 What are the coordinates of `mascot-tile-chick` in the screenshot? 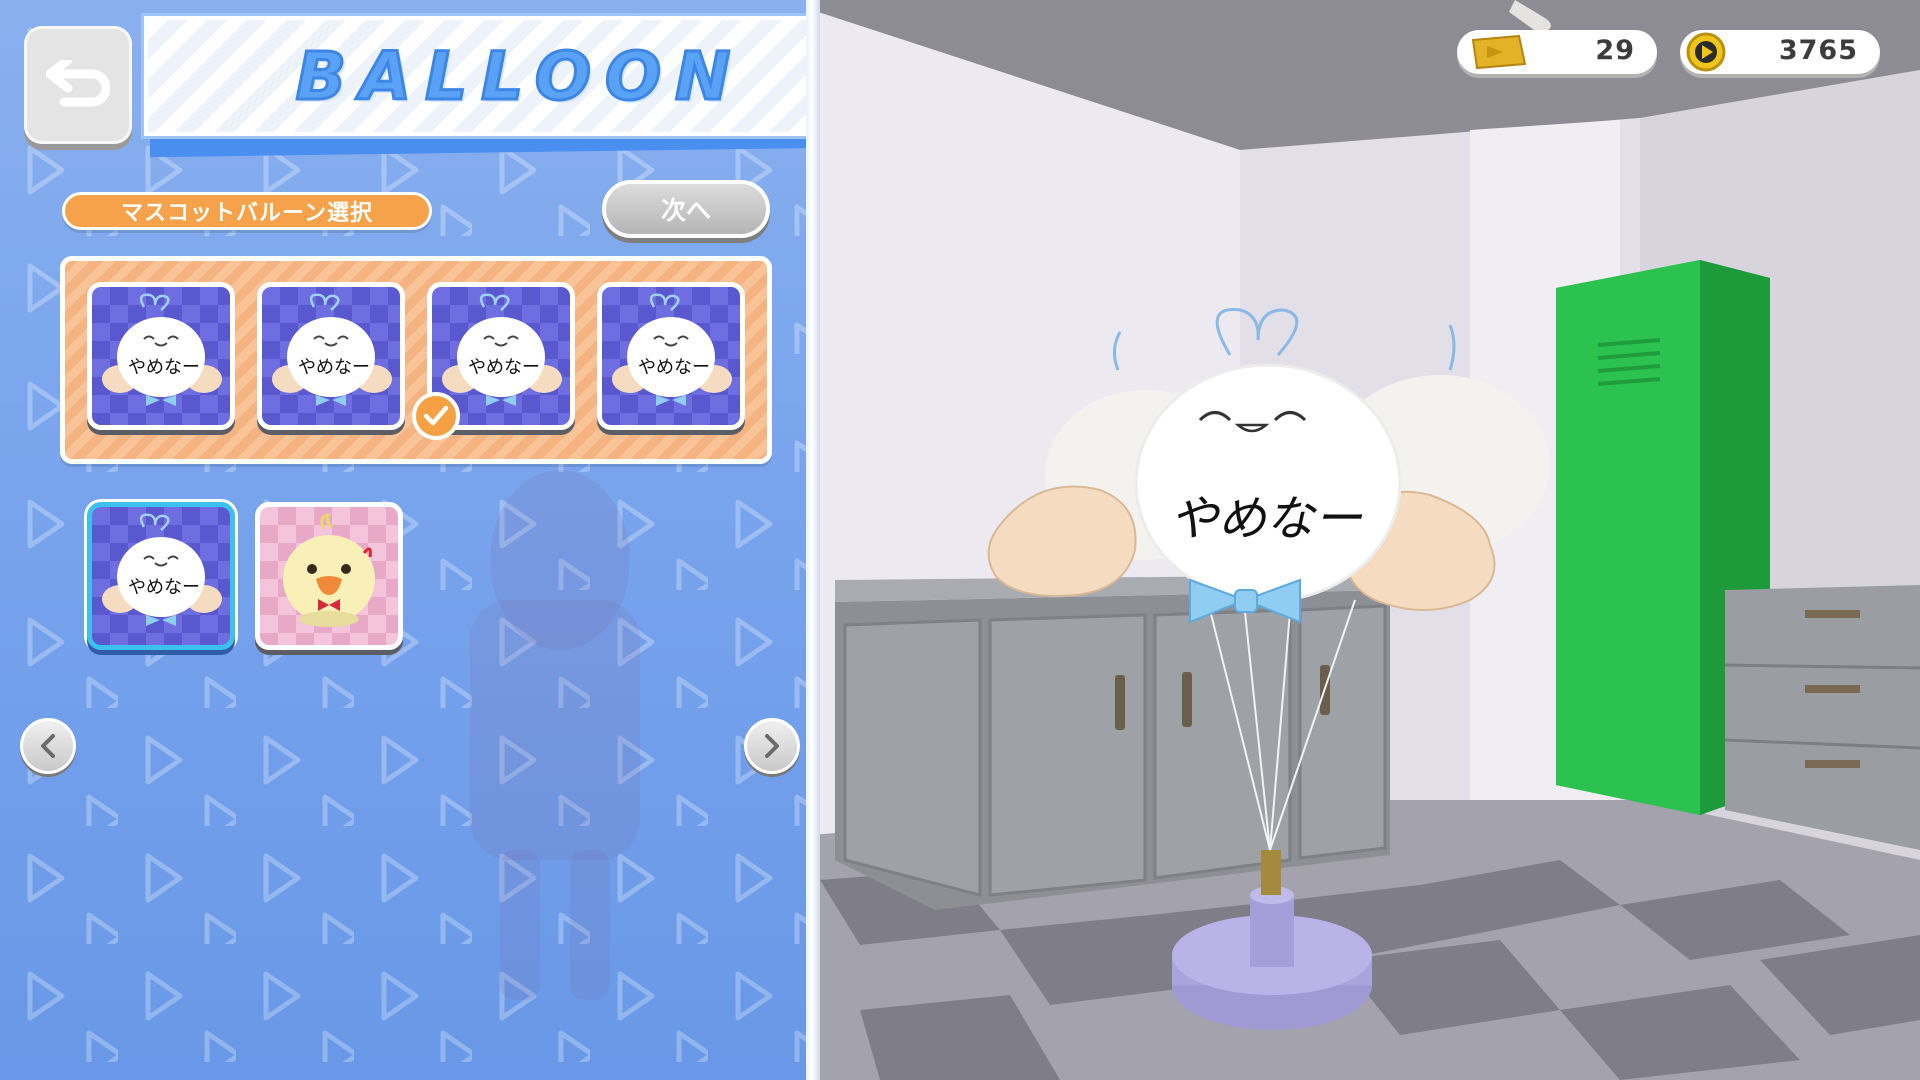 It's located at (329, 576).